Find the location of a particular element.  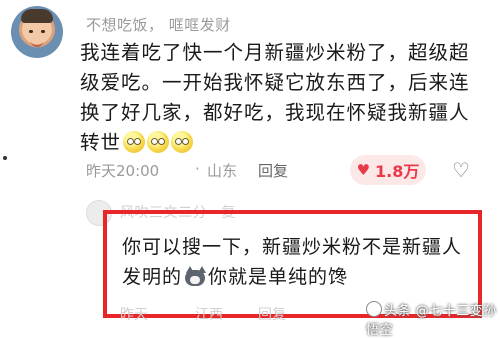

reply-button: 回复 is located at coordinates (273, 170).